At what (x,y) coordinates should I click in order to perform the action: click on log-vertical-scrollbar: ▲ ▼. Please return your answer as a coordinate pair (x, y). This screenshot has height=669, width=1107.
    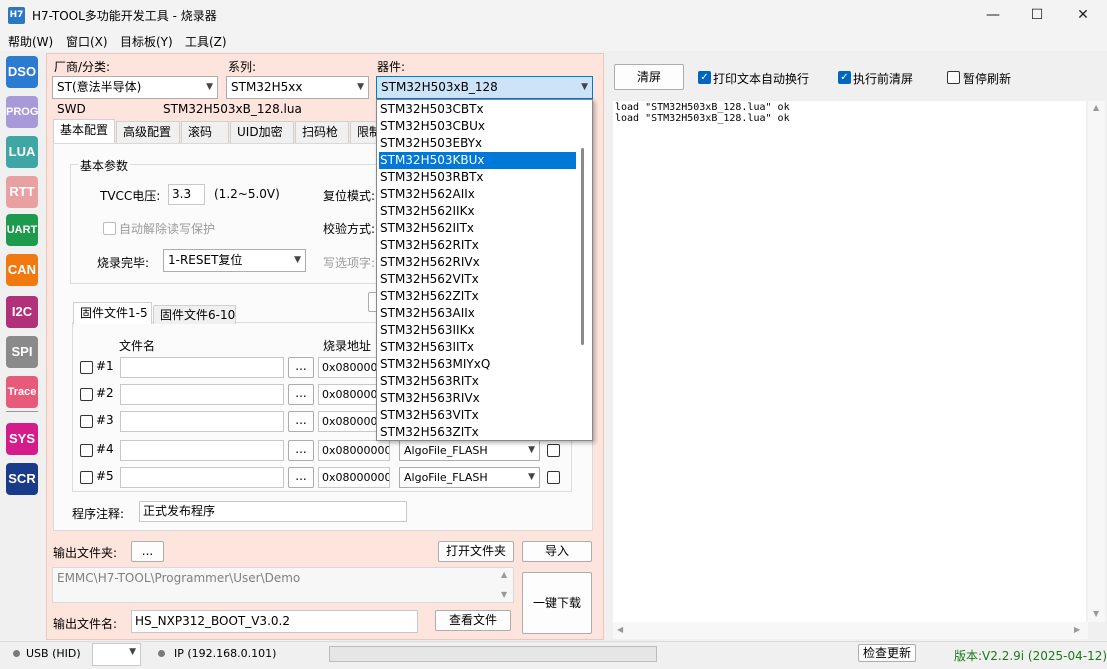
    Looking at the image, I should click on (1096, 361).